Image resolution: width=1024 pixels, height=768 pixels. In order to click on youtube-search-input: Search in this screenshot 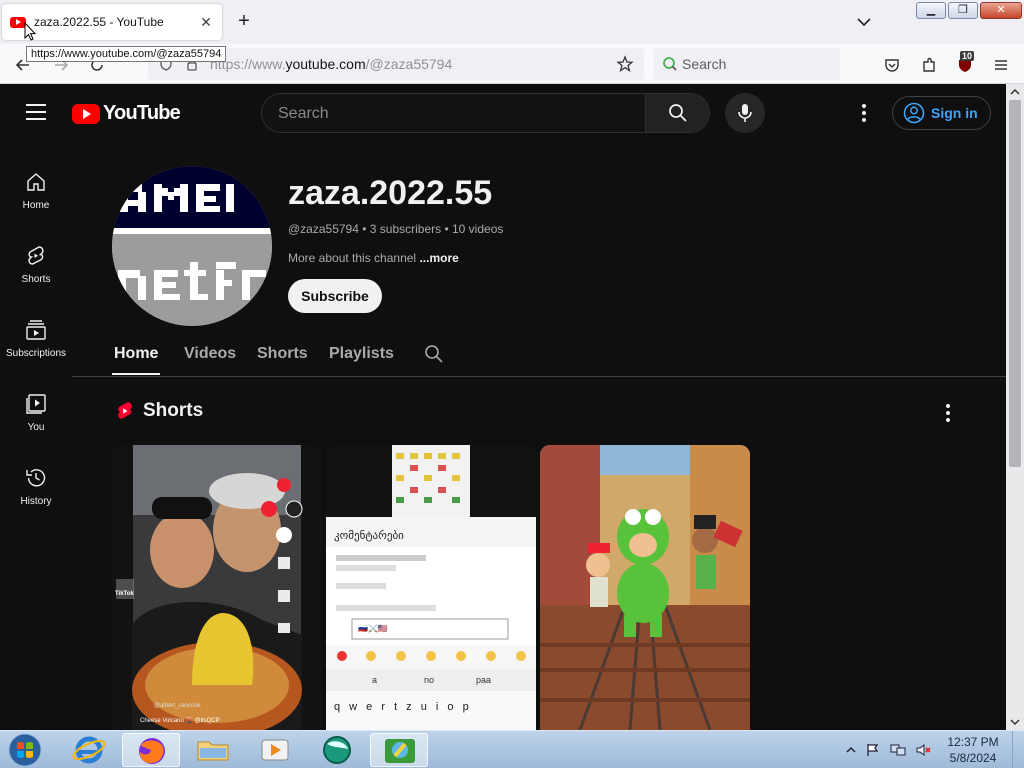, I will do `click(303, 114)`.